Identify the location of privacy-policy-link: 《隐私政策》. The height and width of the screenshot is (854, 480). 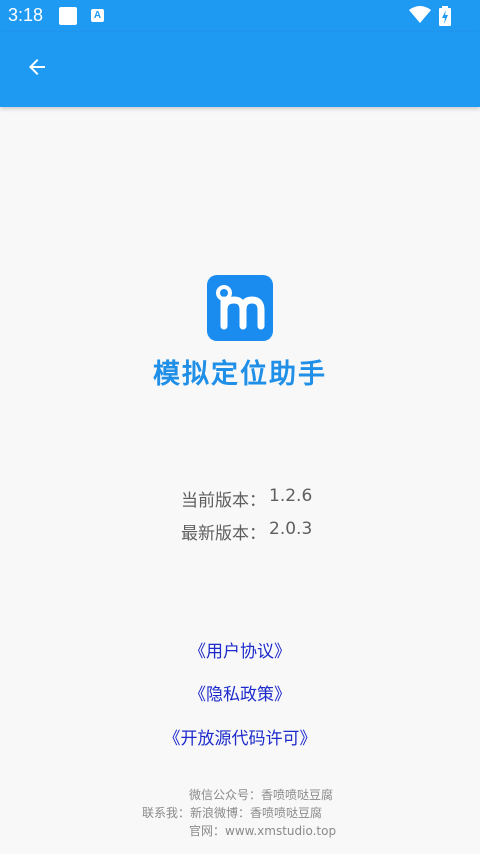
(240, 692).